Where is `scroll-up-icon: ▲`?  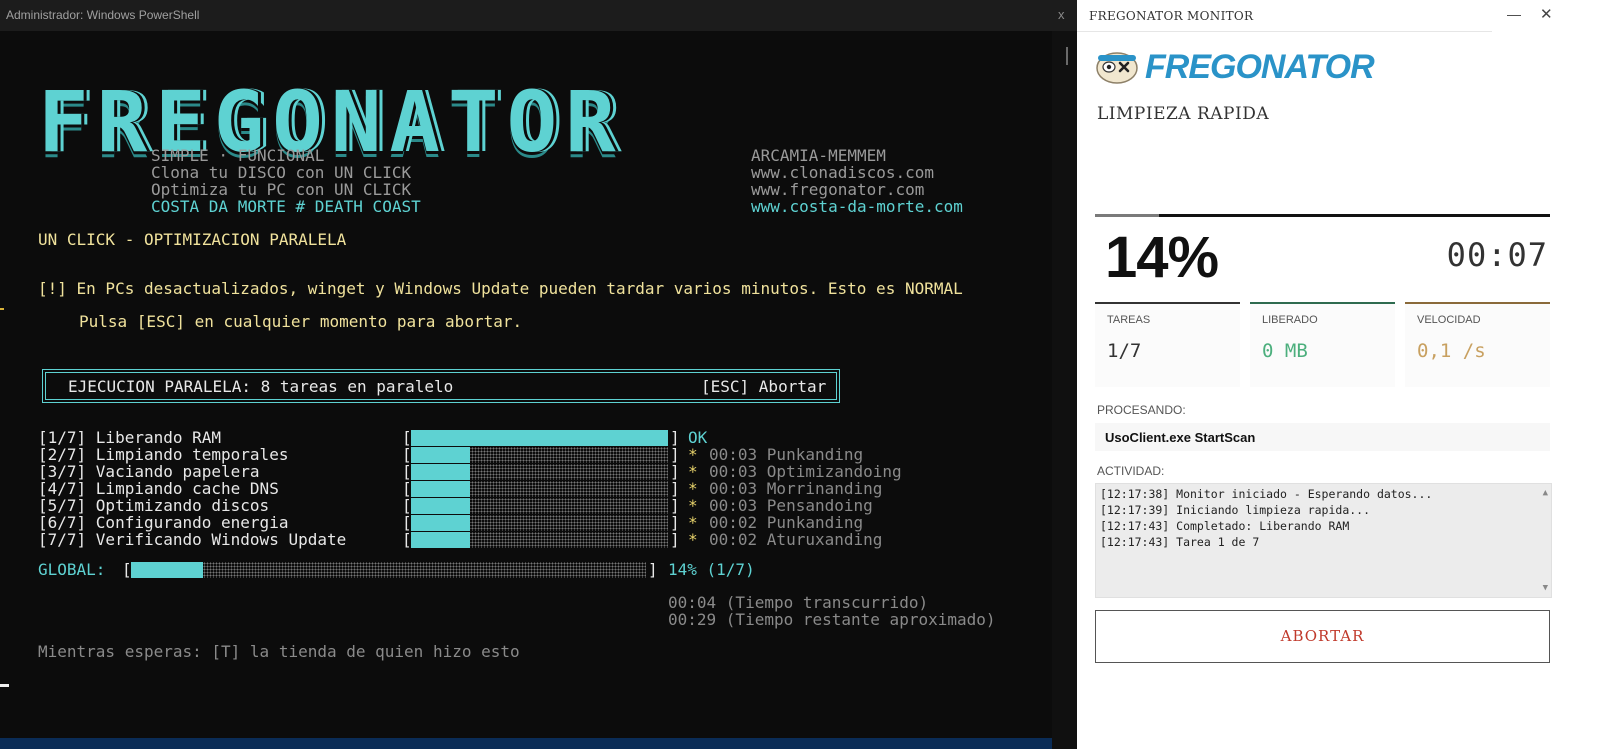
scroll-up-icon: ▲ is located at coordinates (1545, 493).